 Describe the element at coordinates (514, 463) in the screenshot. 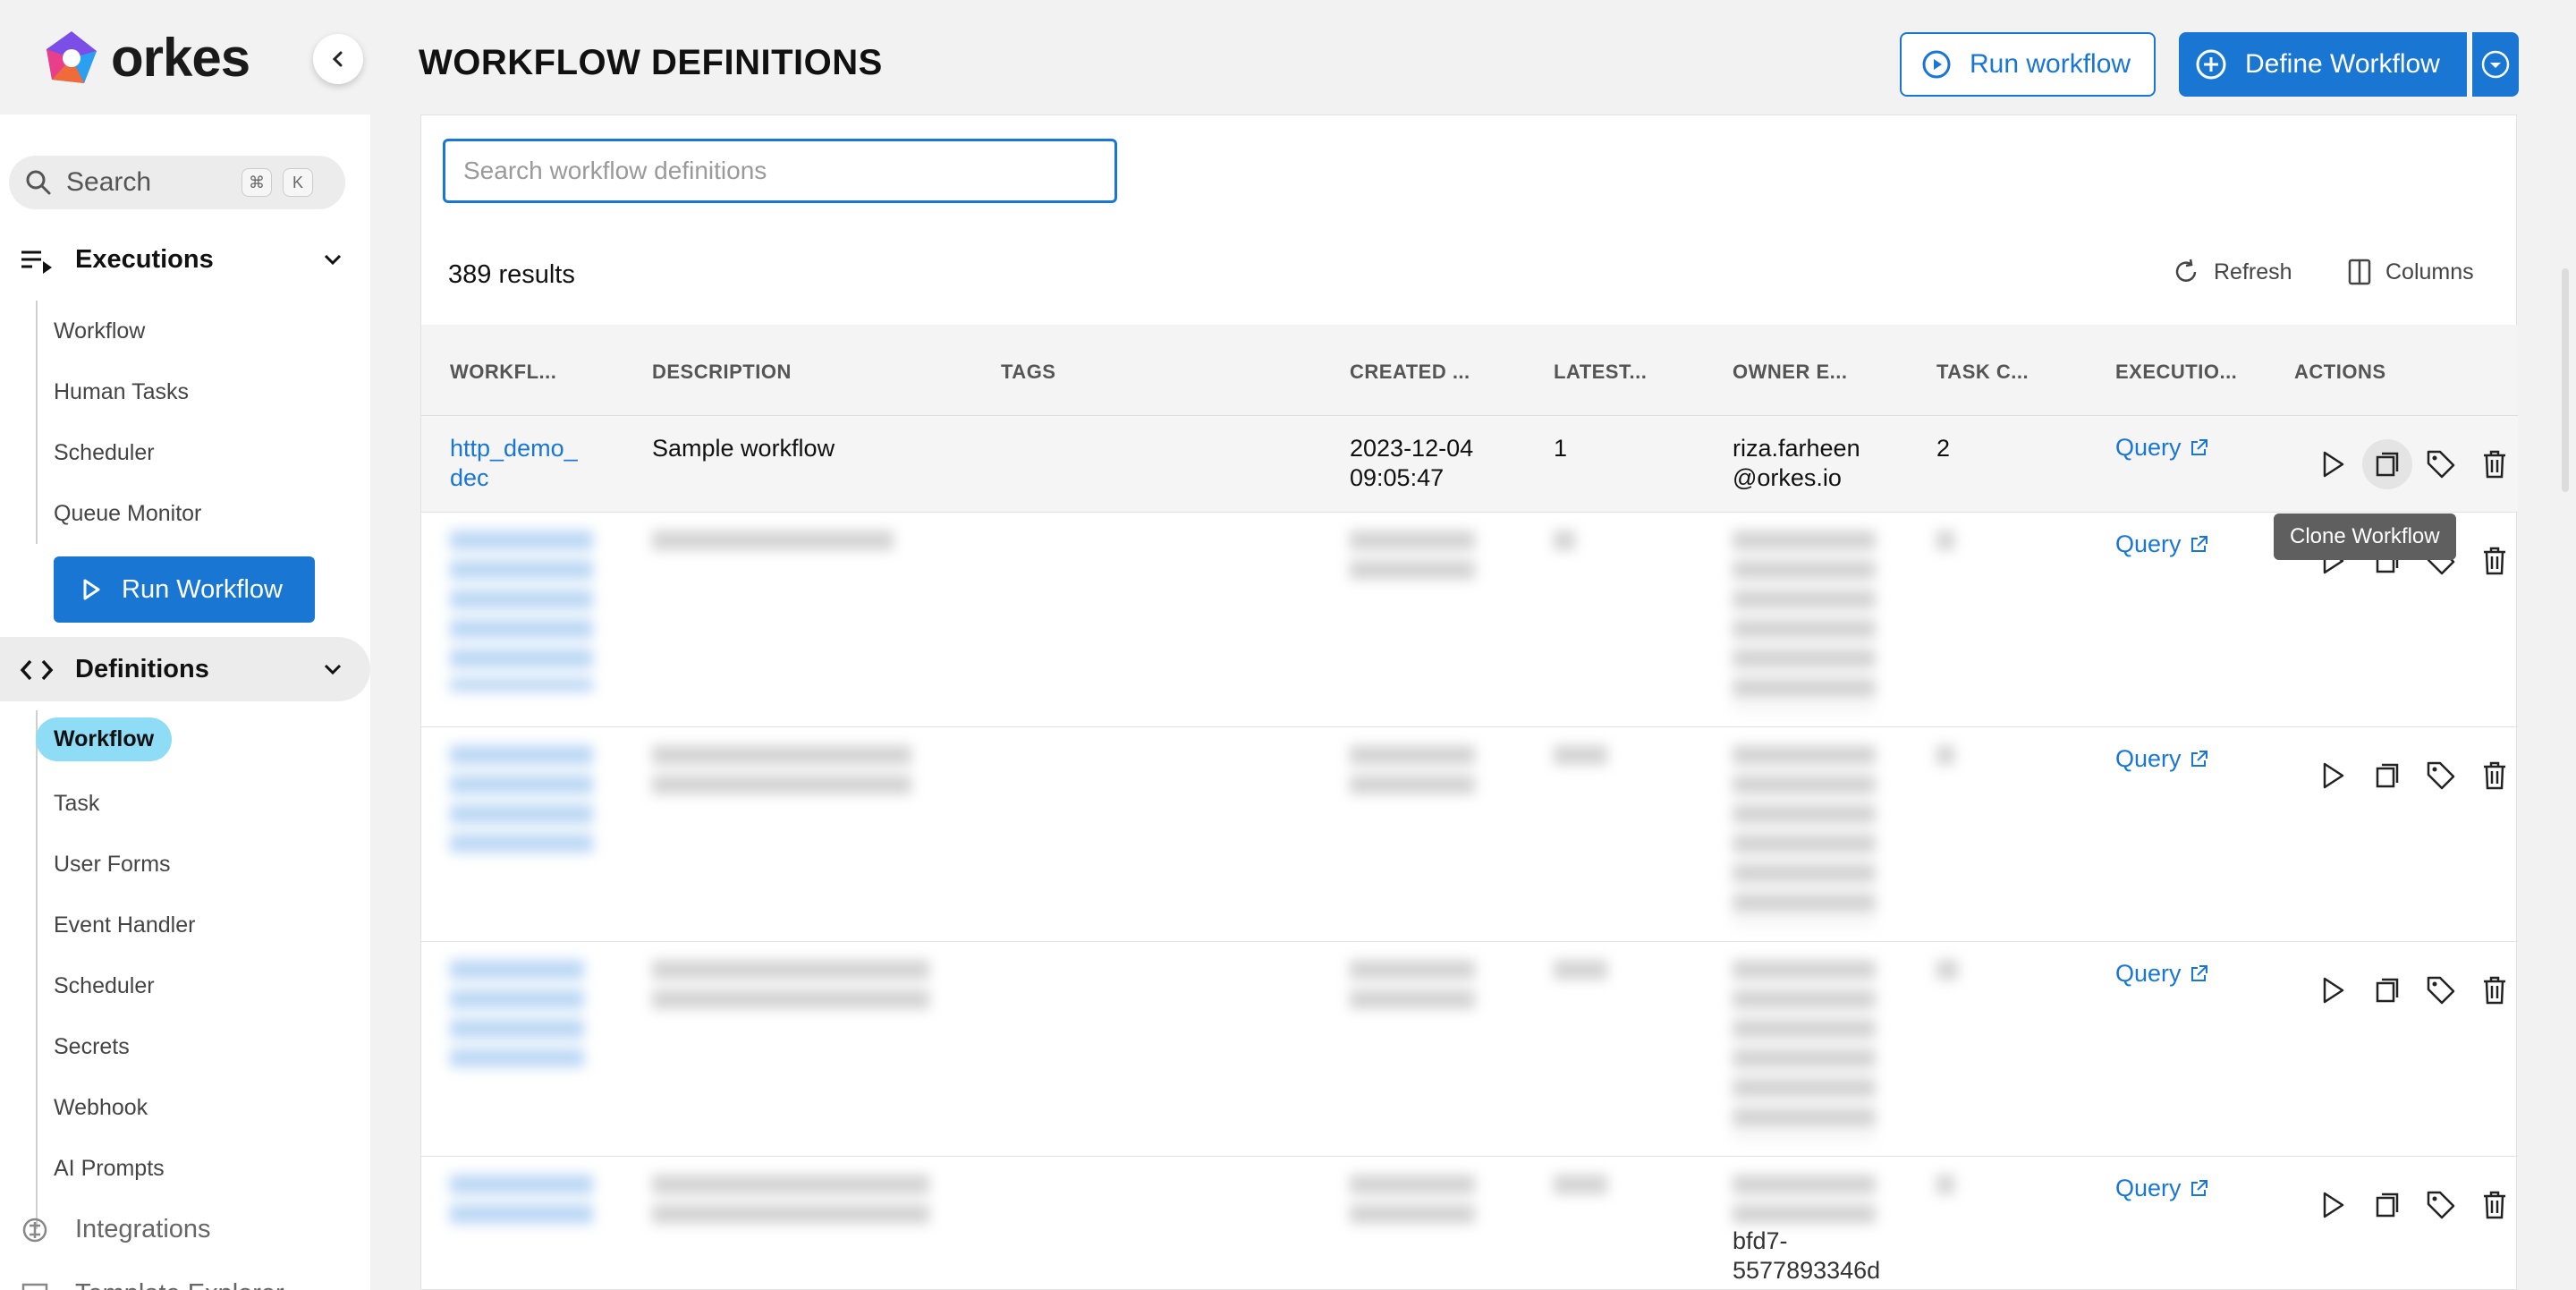

I see `workflow-name-link: http_demo_ dec` at that location.